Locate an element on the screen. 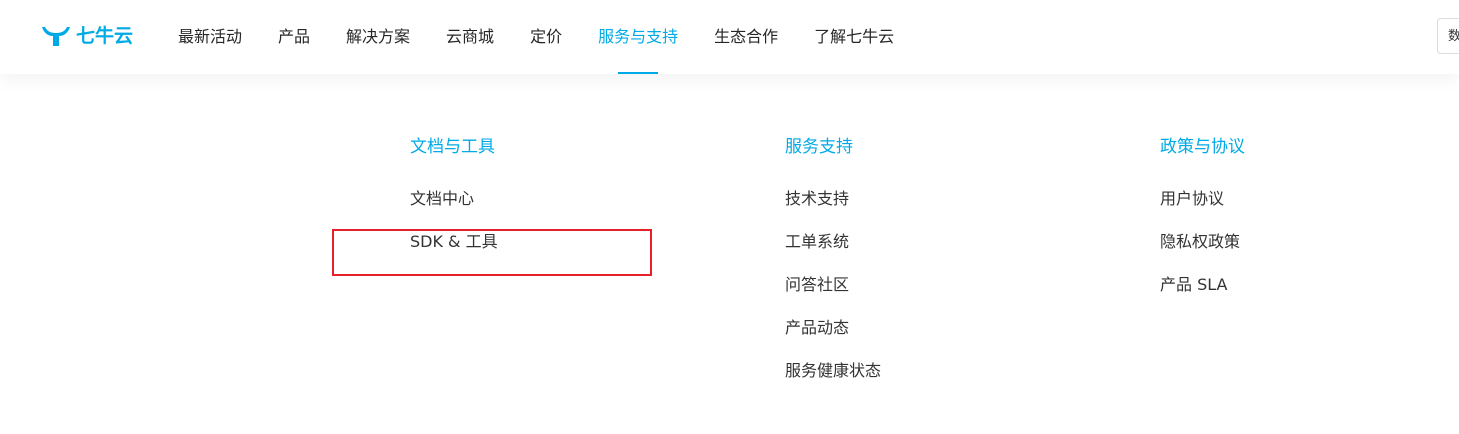  column-title-policies: 政策与协议 is located at coordinates (1202, 147).